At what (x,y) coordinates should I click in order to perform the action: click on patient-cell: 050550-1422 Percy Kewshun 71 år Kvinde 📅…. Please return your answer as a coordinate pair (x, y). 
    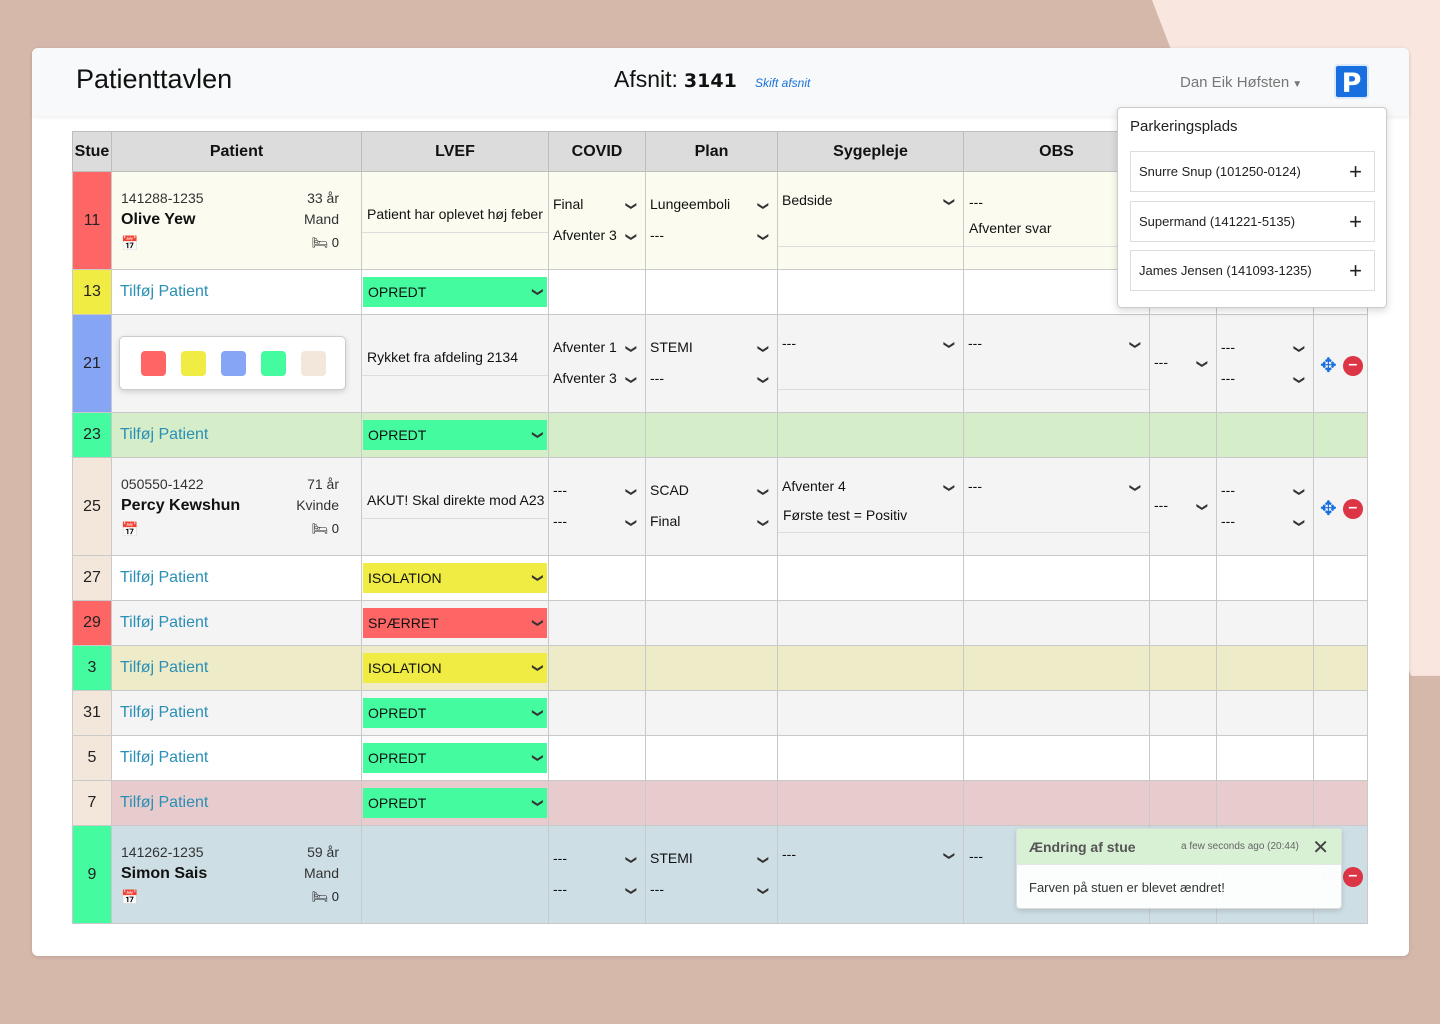
    Looking at the image, I should click on (236, 506).